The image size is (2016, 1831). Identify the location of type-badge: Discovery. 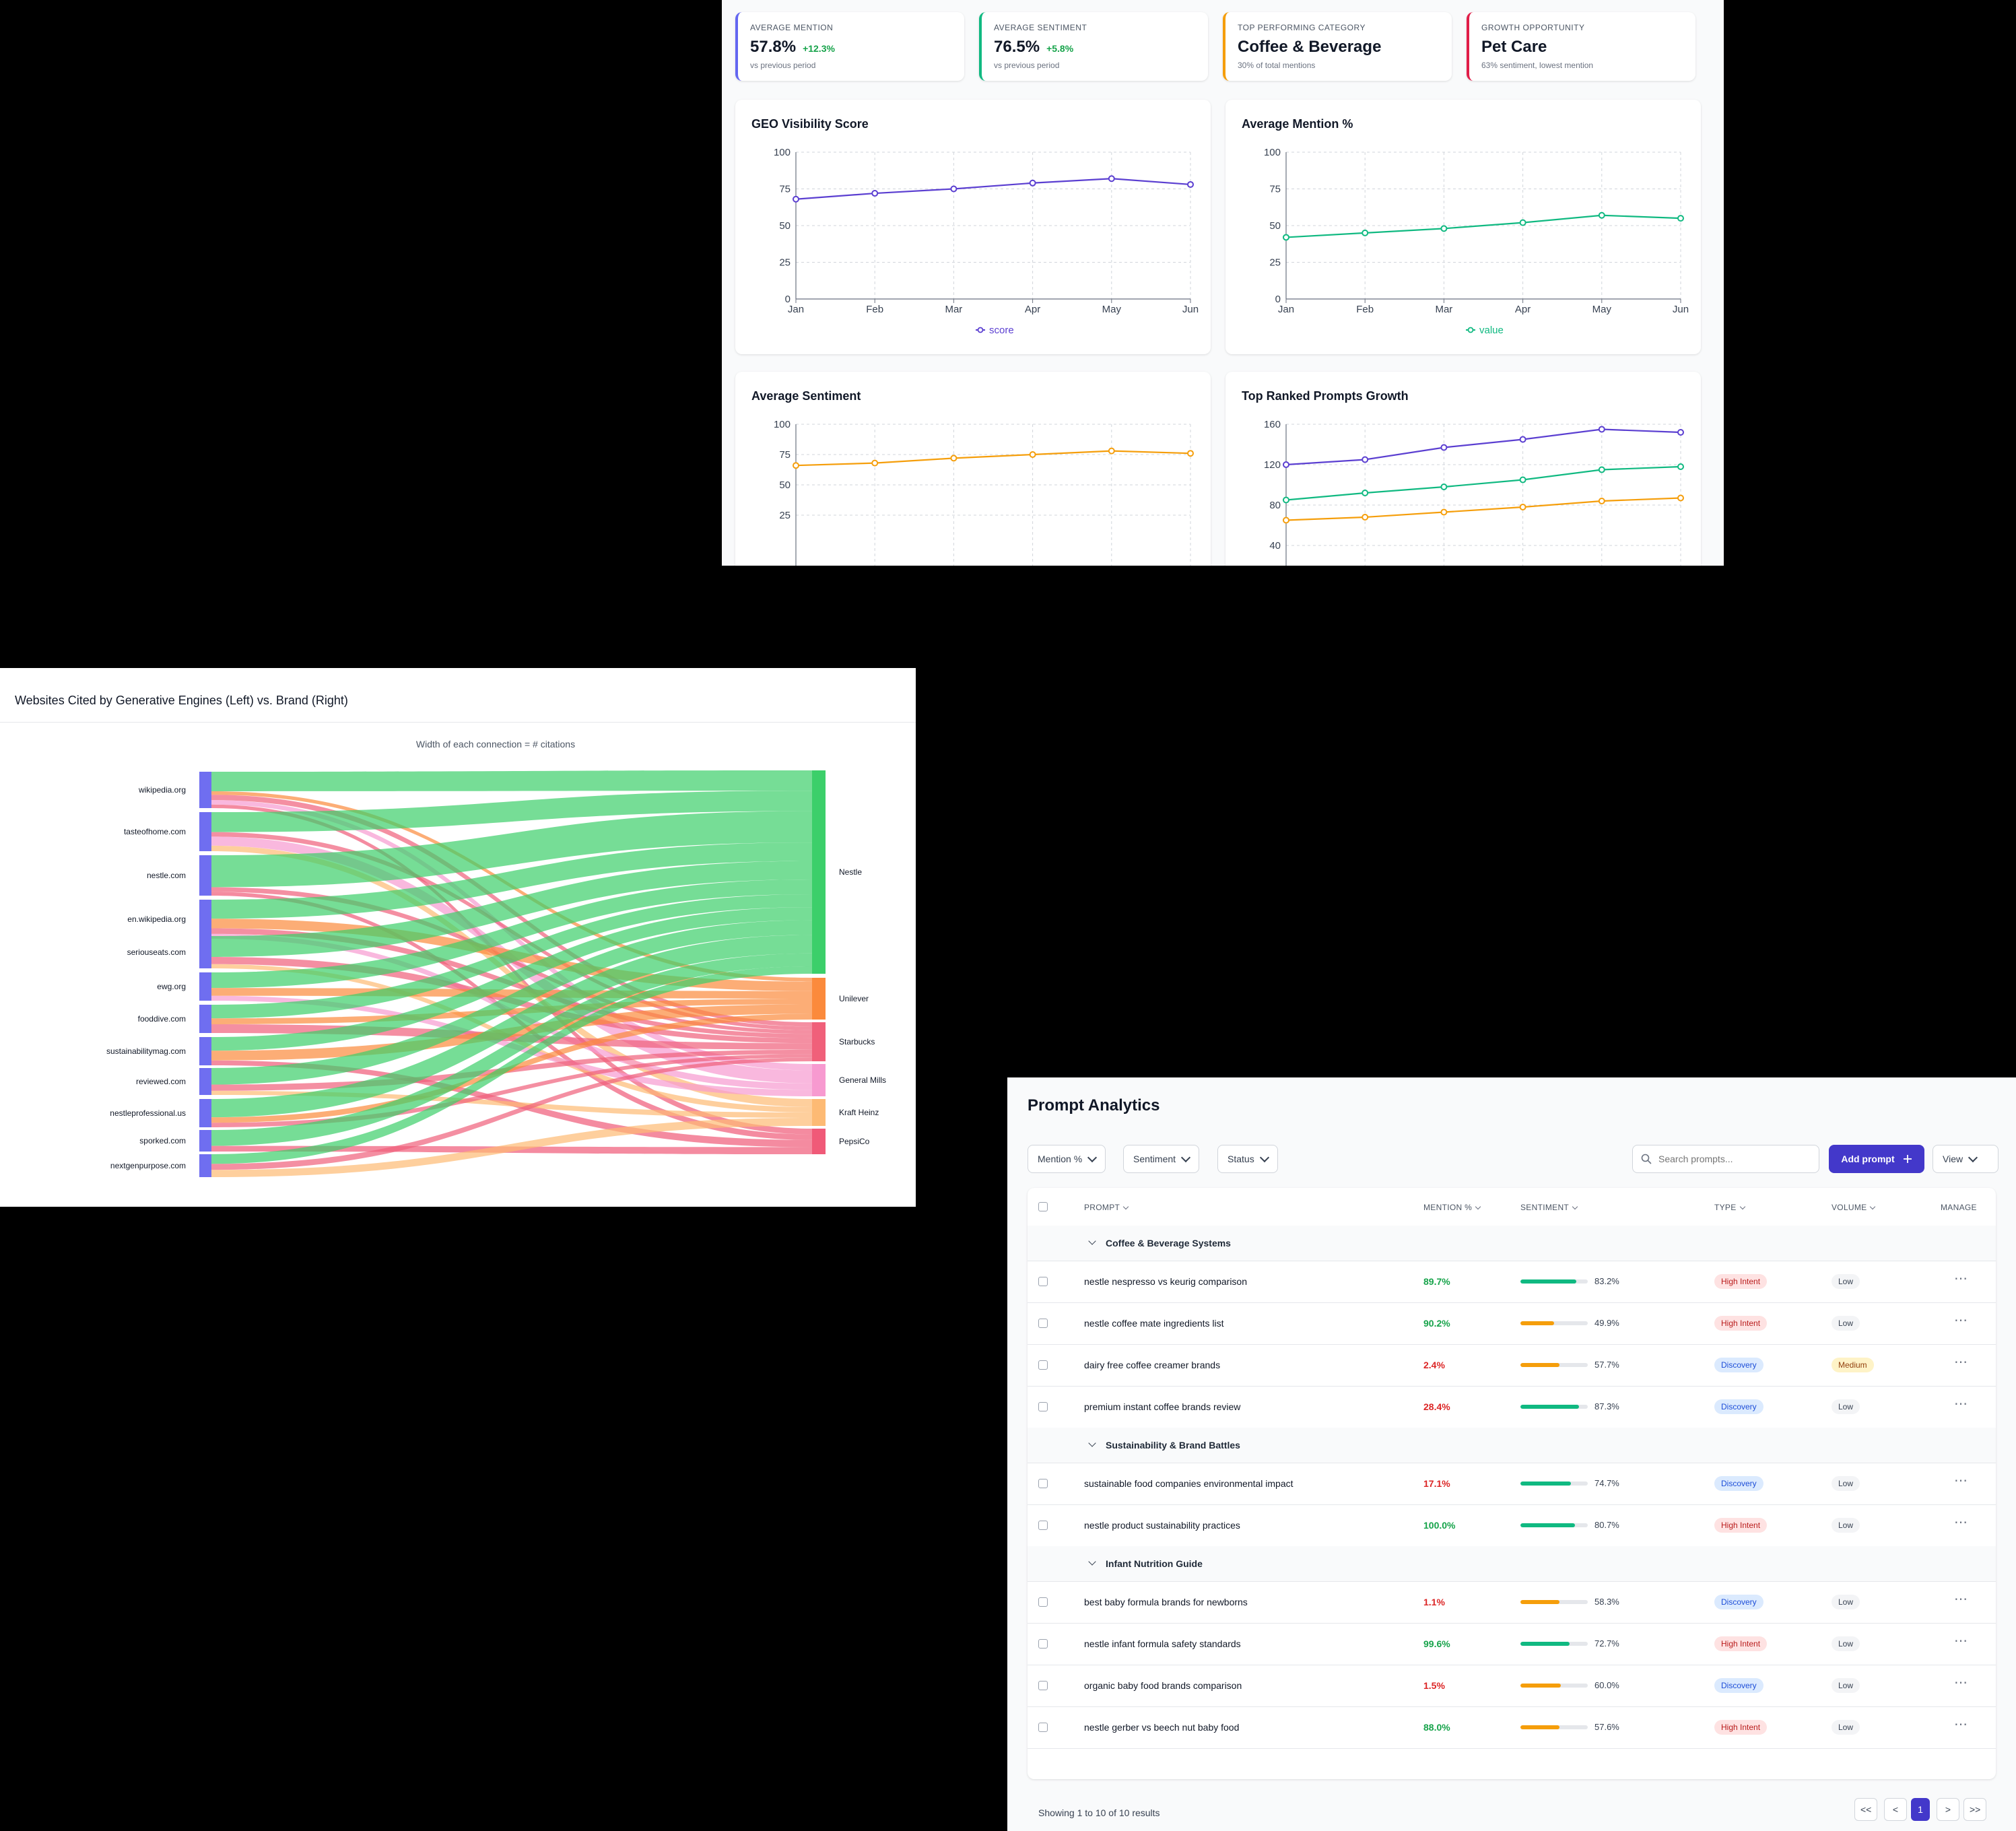
(1738, 1406).